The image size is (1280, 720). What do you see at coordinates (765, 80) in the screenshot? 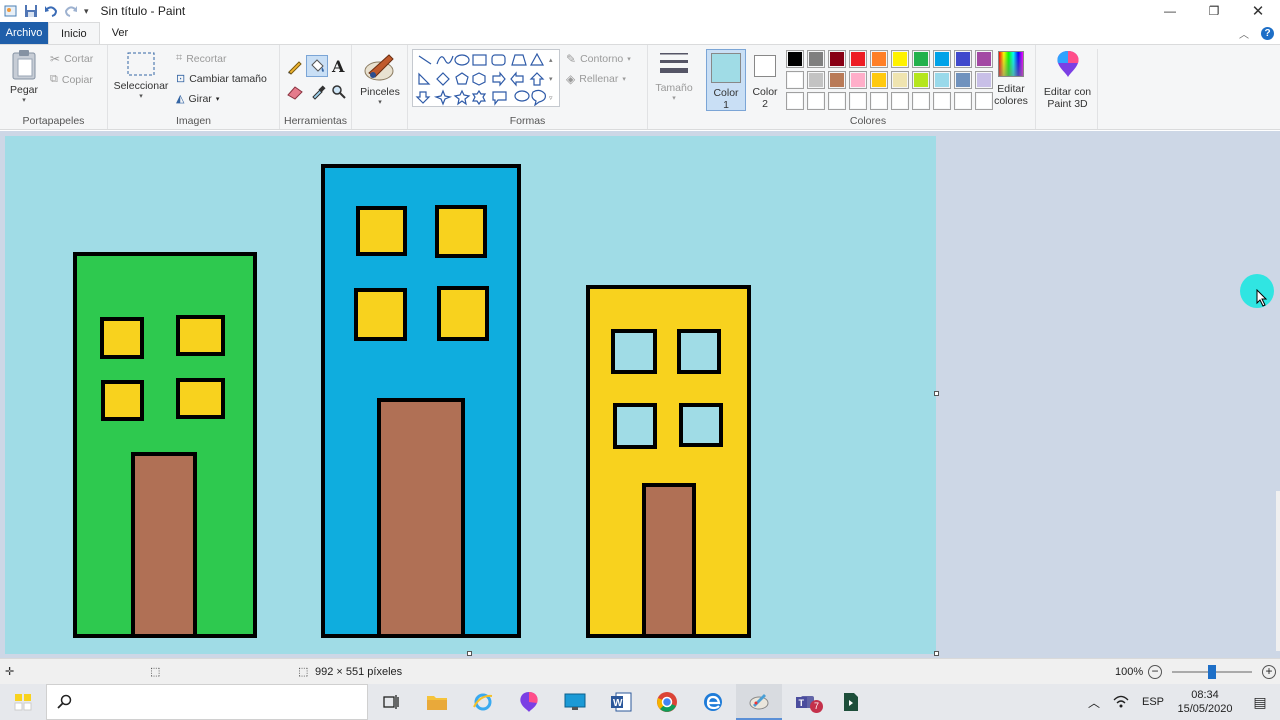
I see `color2-button: Color 2` at bounding box center [765, 80].